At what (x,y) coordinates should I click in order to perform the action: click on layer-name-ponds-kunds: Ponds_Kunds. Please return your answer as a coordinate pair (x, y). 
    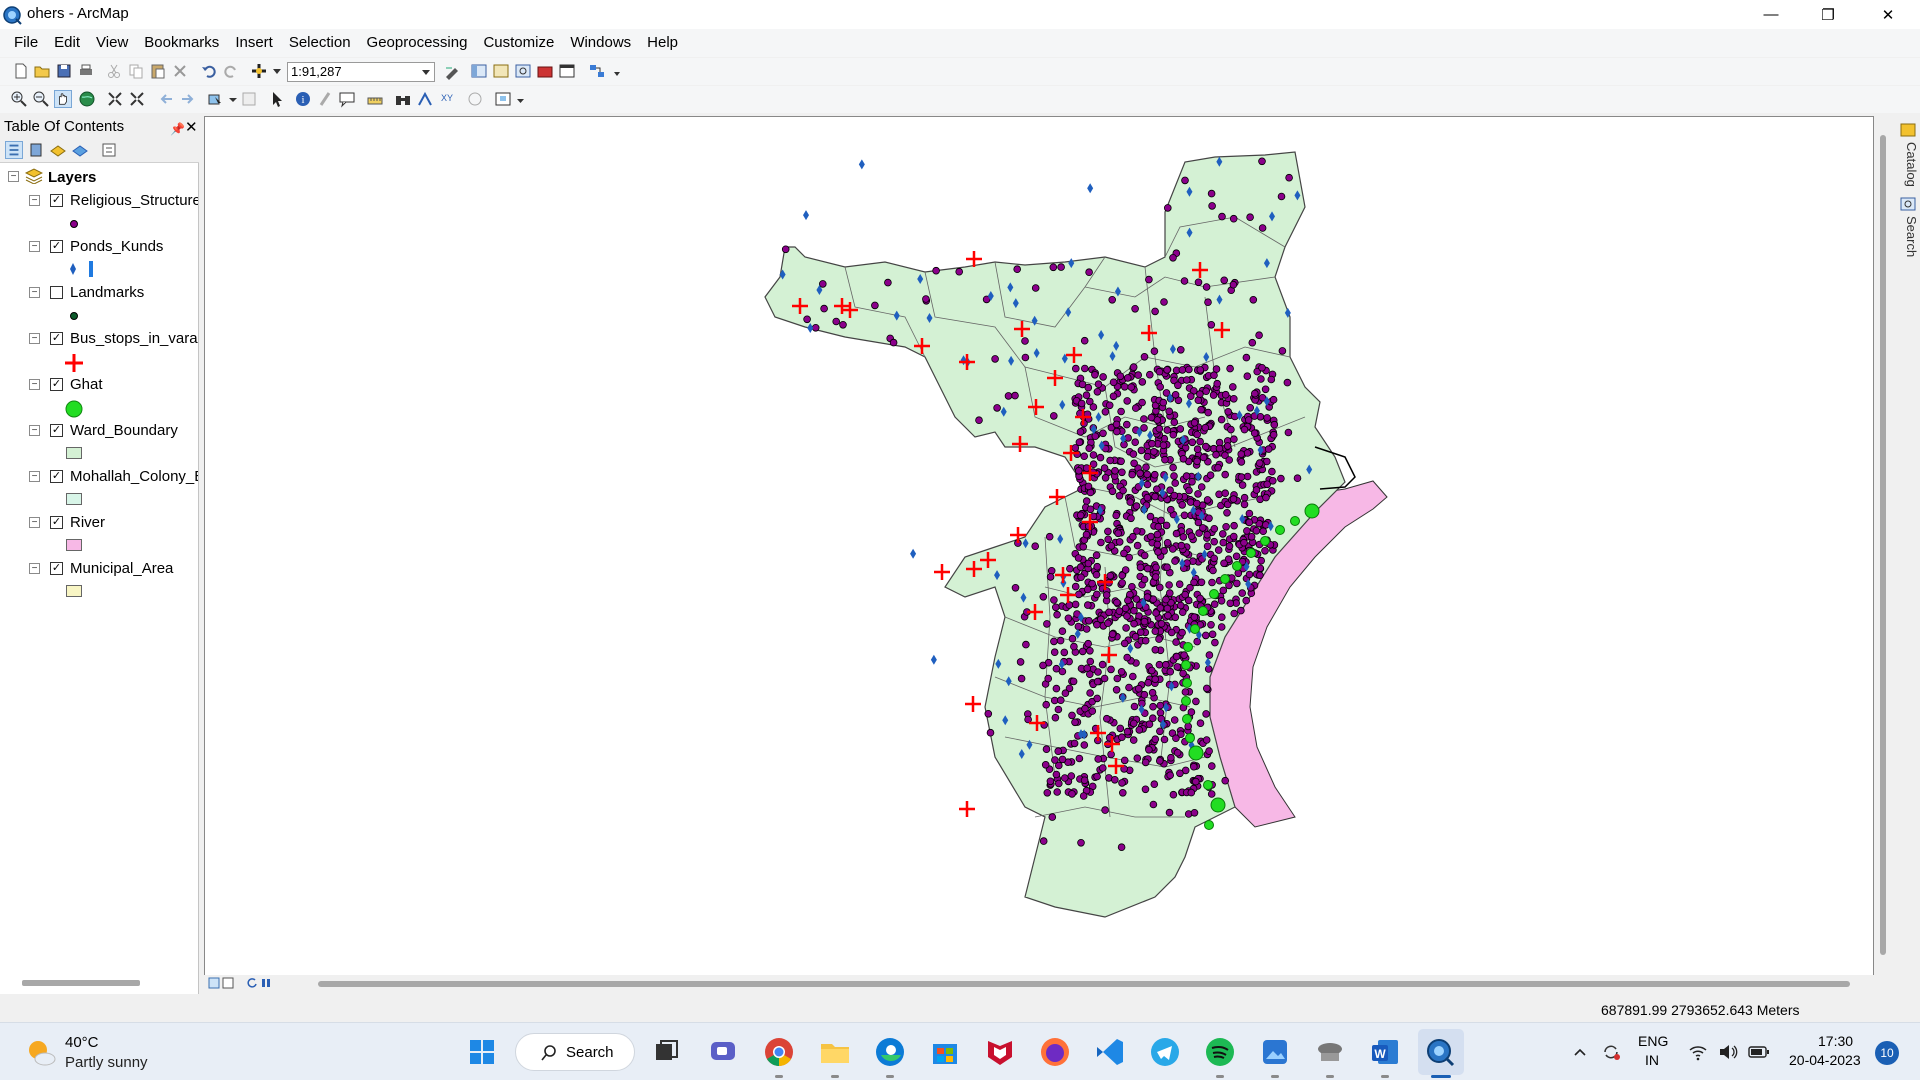
    Looking at the image, I should click on (134, 246).